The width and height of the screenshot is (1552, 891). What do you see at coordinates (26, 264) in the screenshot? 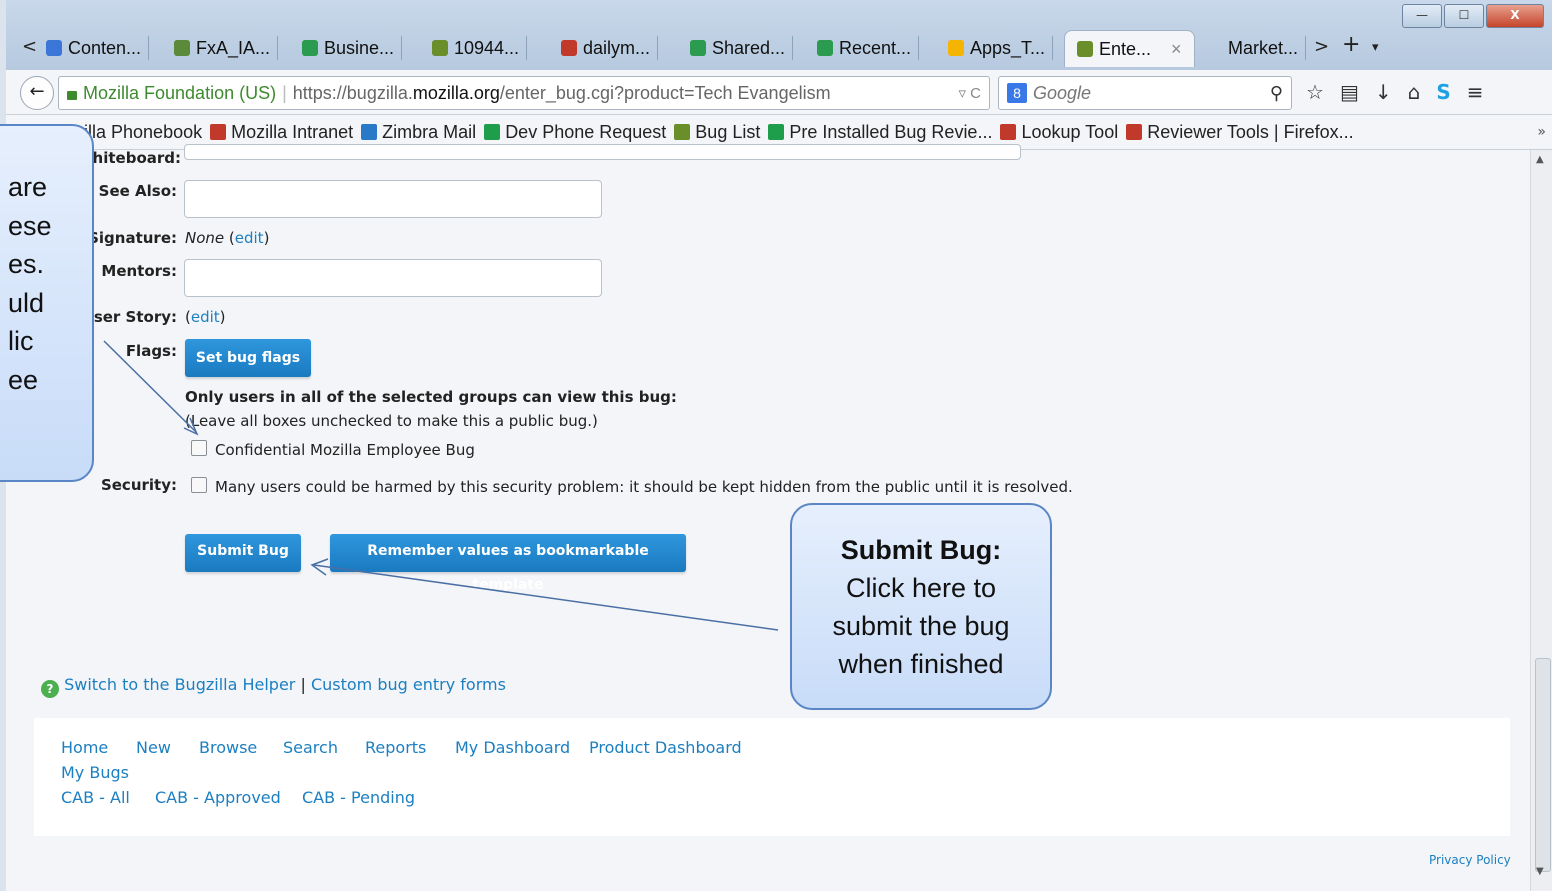
I see `callout-groups-line: es.` at bounding box center [26, 264].